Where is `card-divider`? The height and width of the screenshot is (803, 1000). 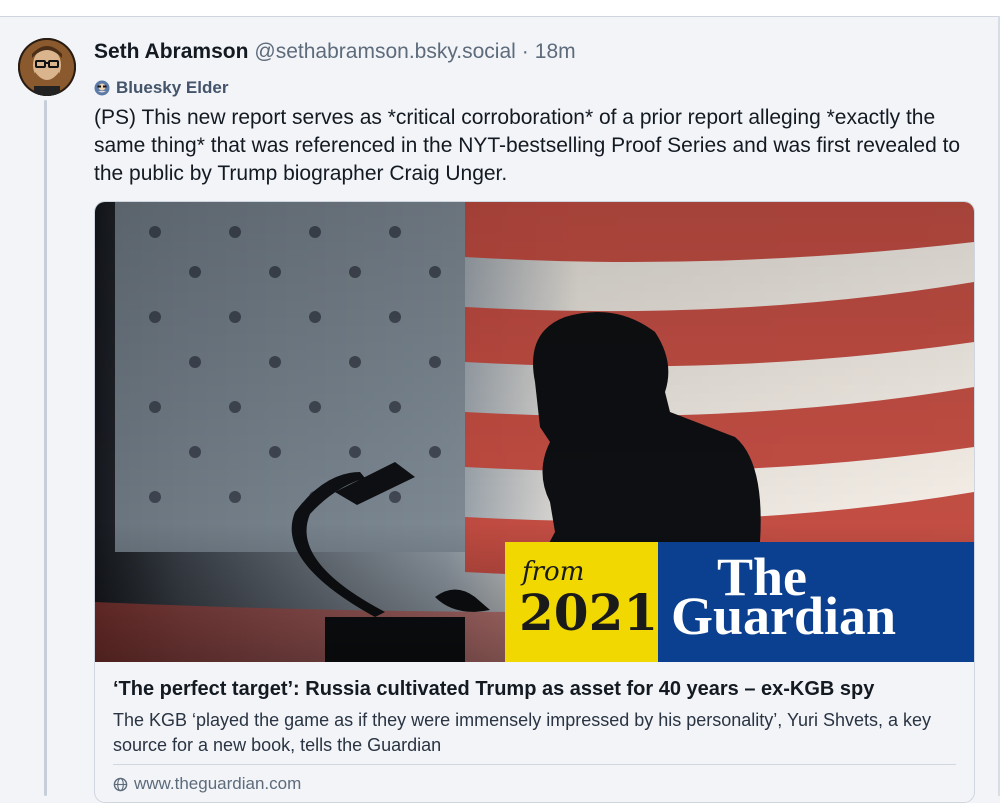 card-divider is located at coordinates (534, 764).